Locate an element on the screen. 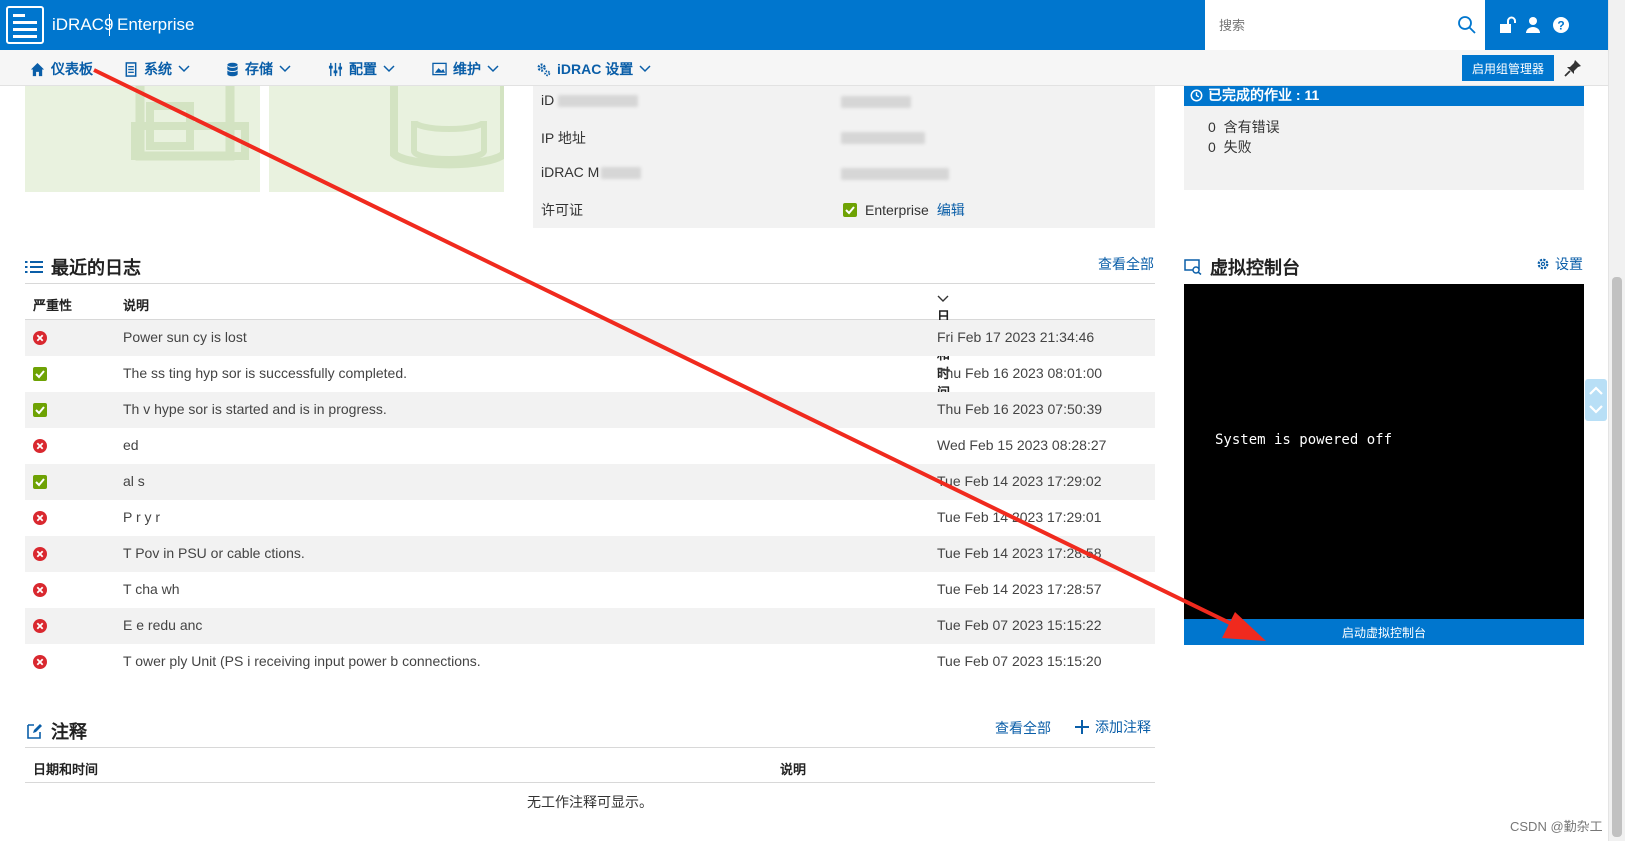 The image size is (1625, 841). license-value: Enterprise is located at coordinates (897, 210).